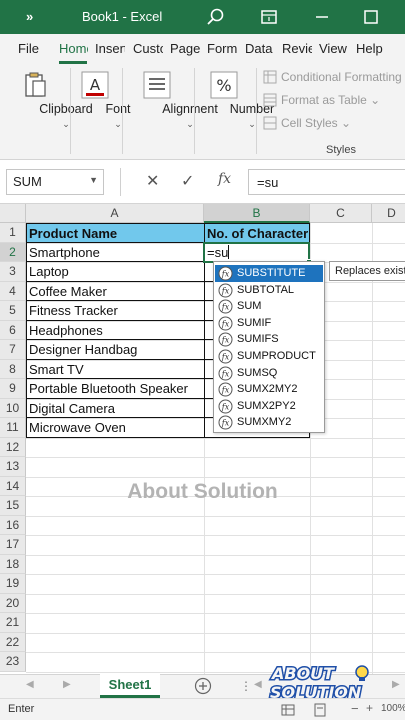  Describe the element at coordinates (257, 233) in the screenshot. I see `header-no-of-character: No. of Character` at that location.